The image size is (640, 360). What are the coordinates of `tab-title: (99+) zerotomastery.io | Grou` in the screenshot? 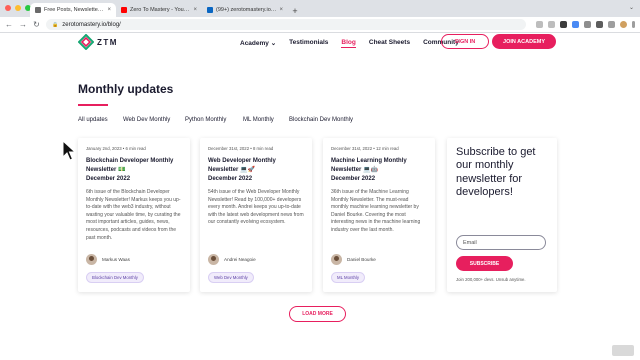 It's located at (246, 10).